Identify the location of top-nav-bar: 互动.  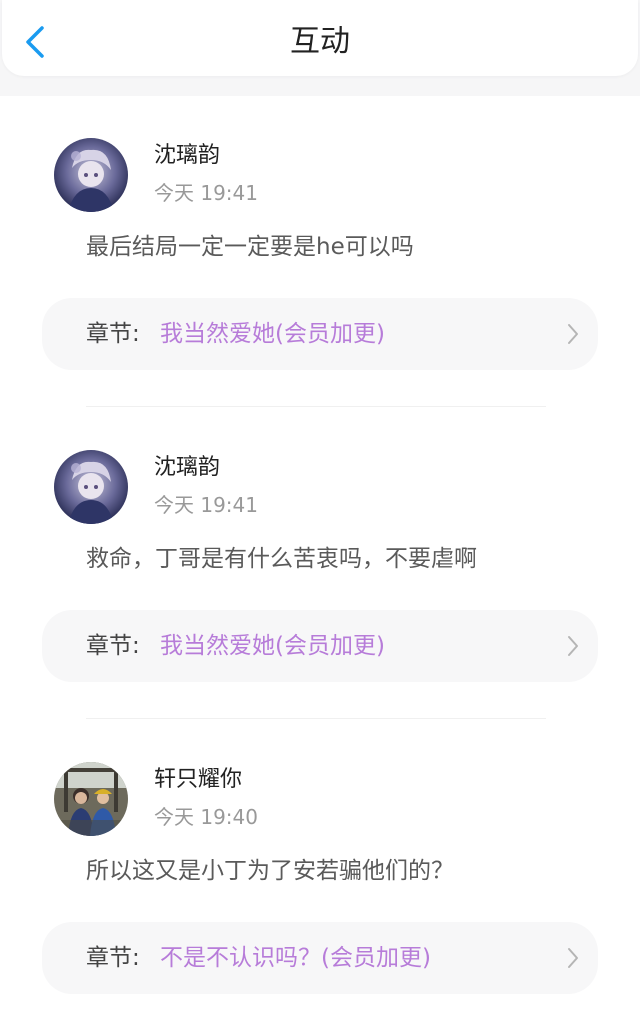
(320, 38).